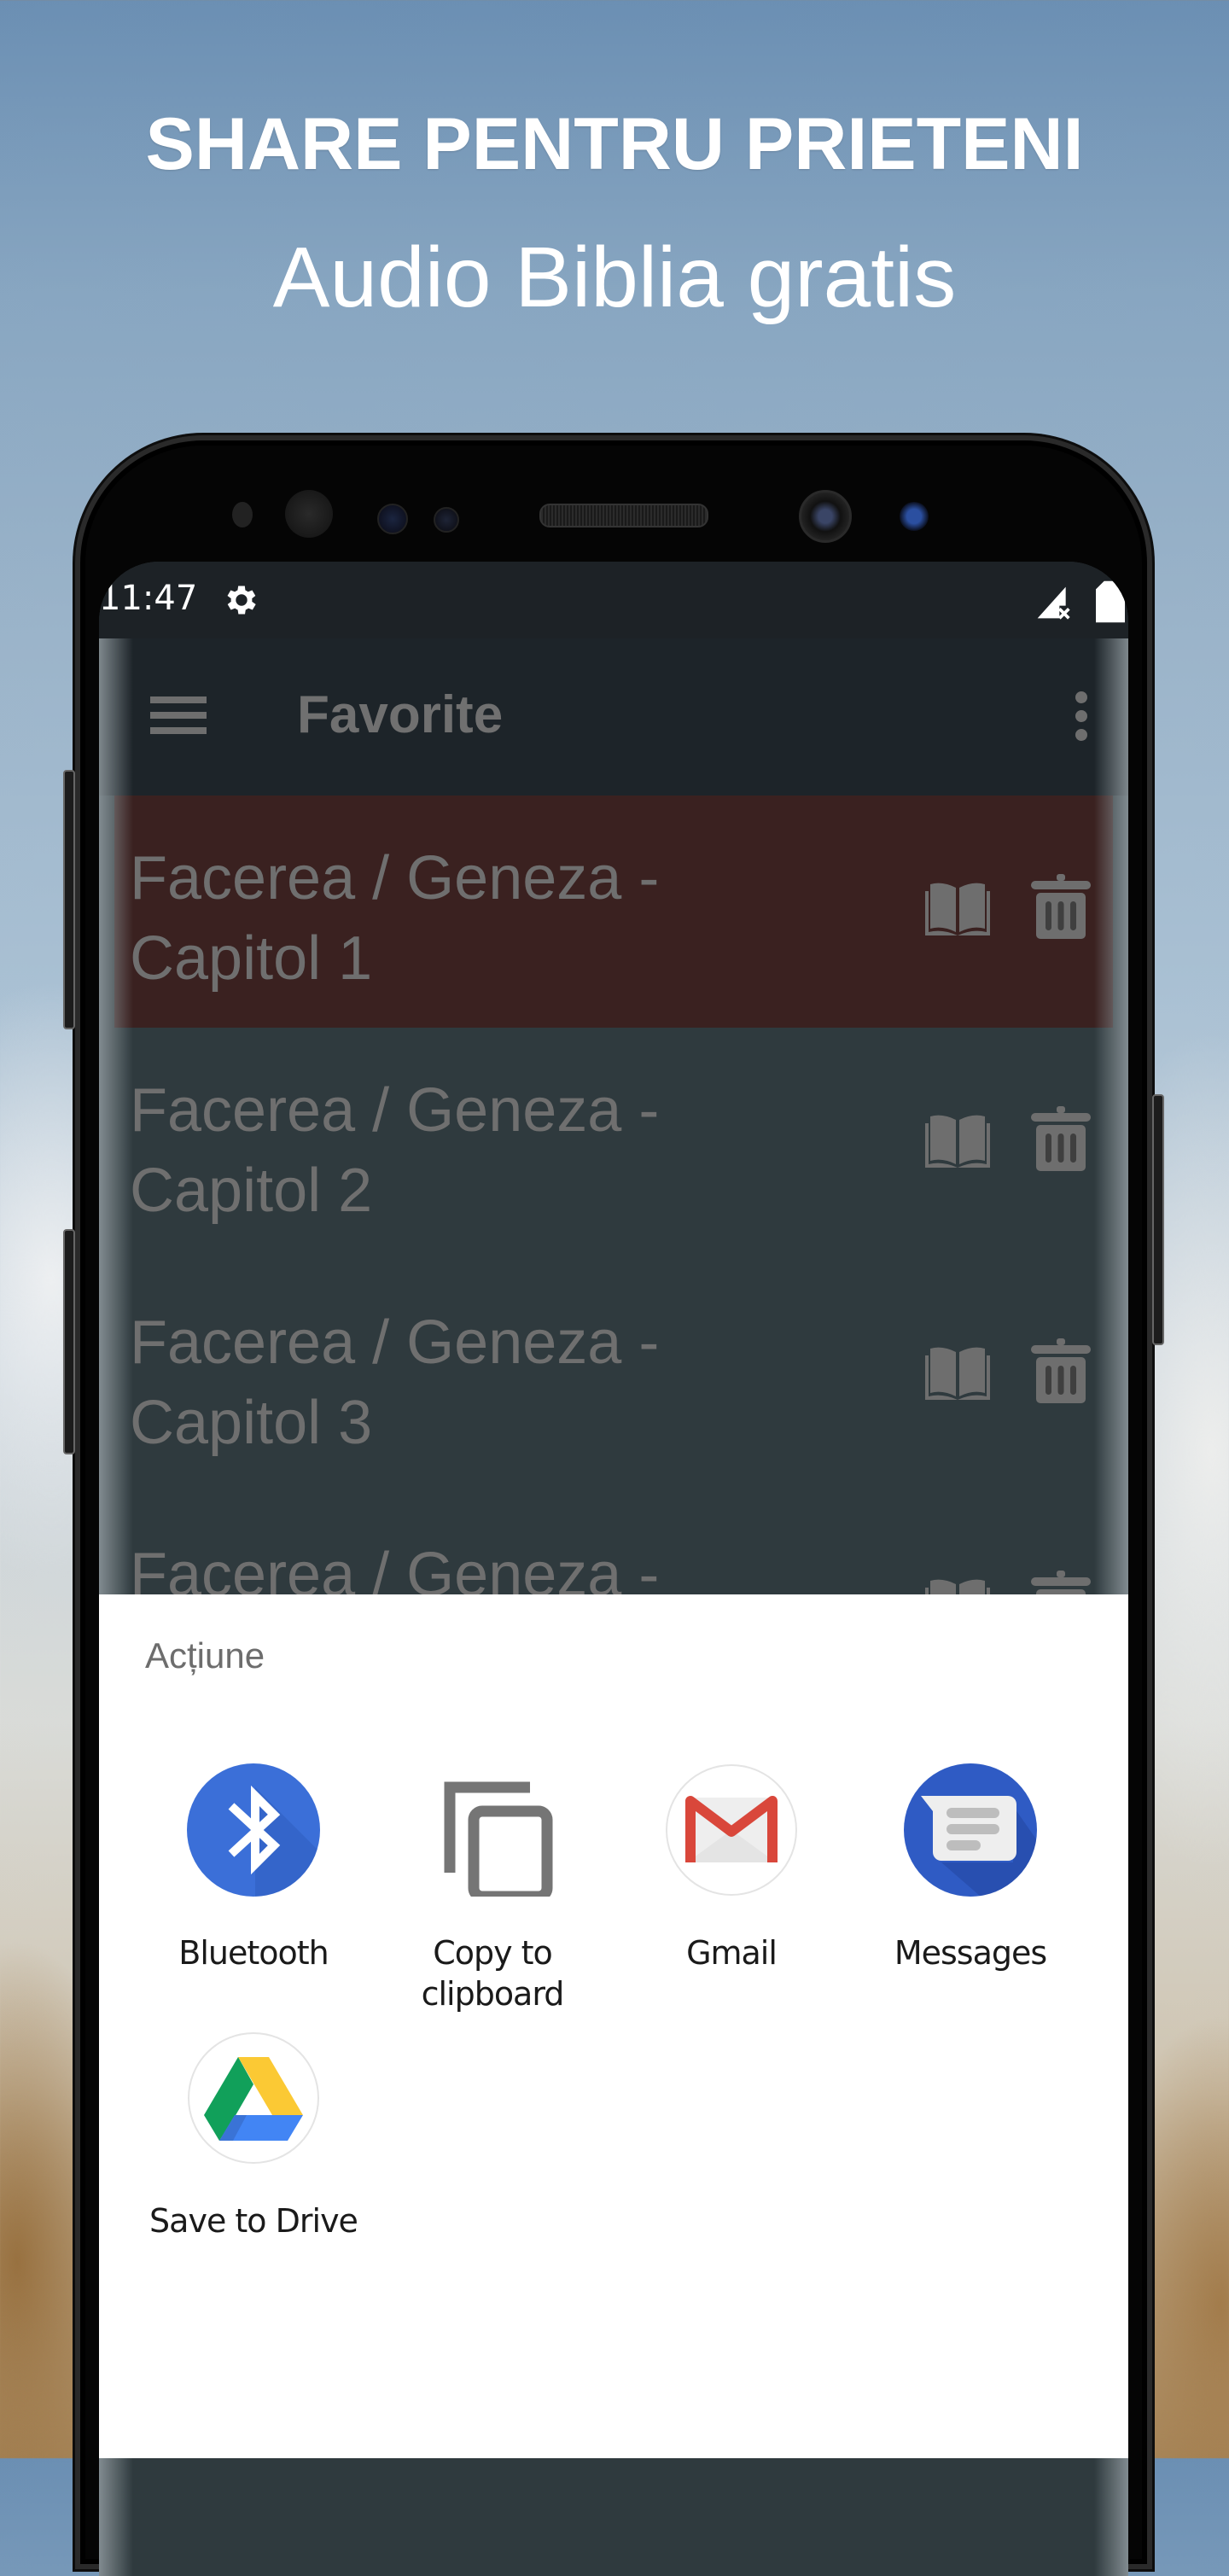  What do you see at coordinates (970, 1953) in the screenshot?
I see `share-target-label: Messages` at bounding box center [970, 1953].